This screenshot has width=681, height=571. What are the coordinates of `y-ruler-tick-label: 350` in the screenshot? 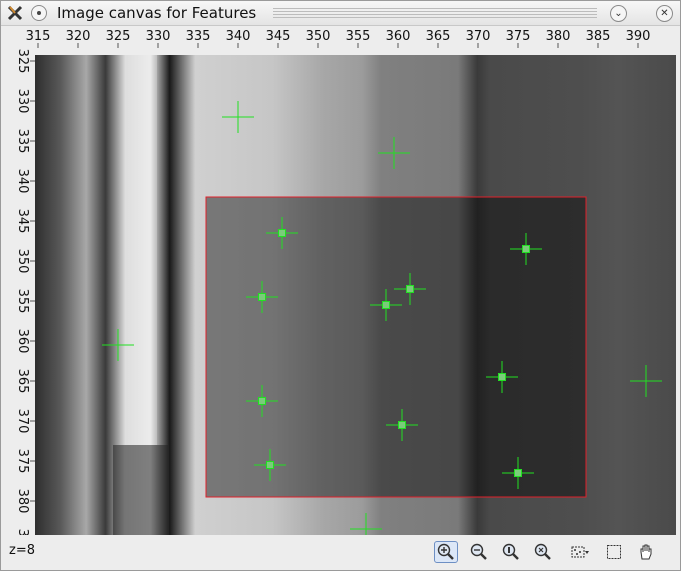 It's located at (22, 261).